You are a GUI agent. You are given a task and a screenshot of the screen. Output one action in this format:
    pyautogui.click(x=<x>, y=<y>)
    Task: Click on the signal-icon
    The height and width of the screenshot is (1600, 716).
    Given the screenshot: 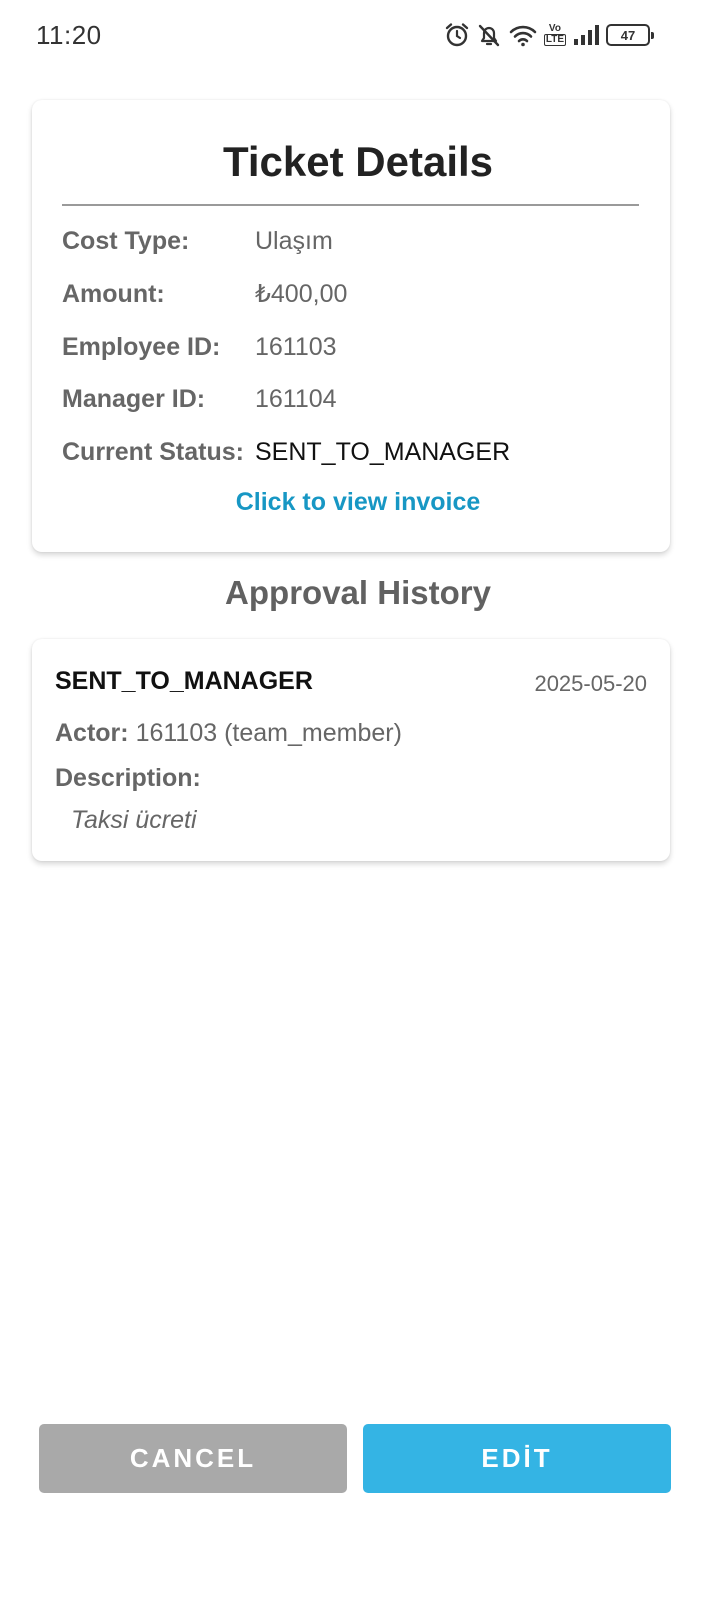 What is the action you would take?
    pyautogui.click(x=586, y=35)
    